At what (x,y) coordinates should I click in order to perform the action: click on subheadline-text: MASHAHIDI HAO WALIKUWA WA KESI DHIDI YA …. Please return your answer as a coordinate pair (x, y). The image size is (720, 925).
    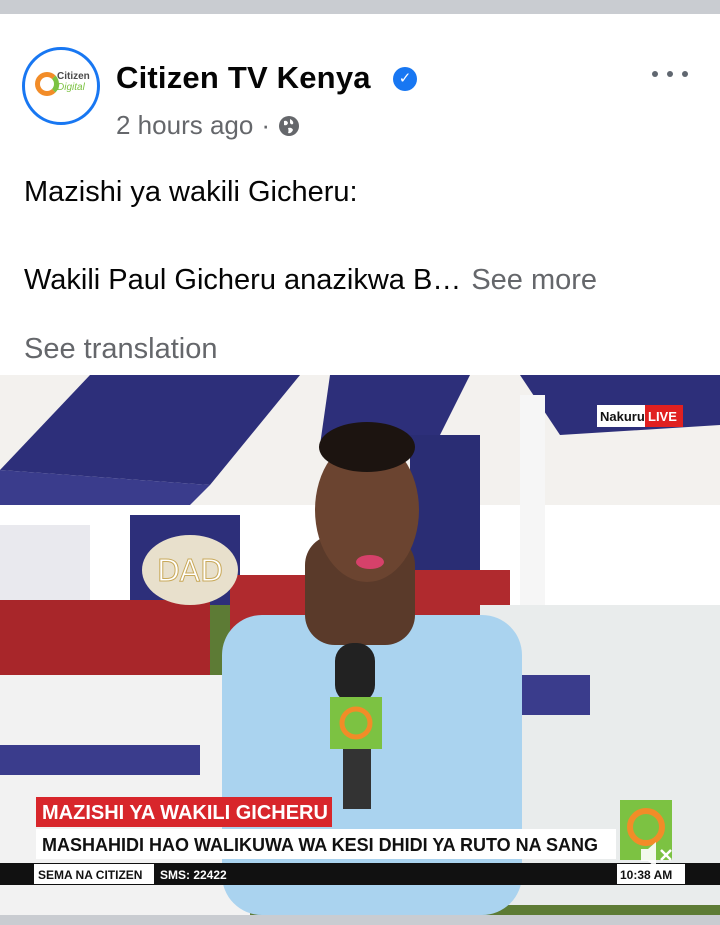
    Looking at the image, I should click on (320, 845).